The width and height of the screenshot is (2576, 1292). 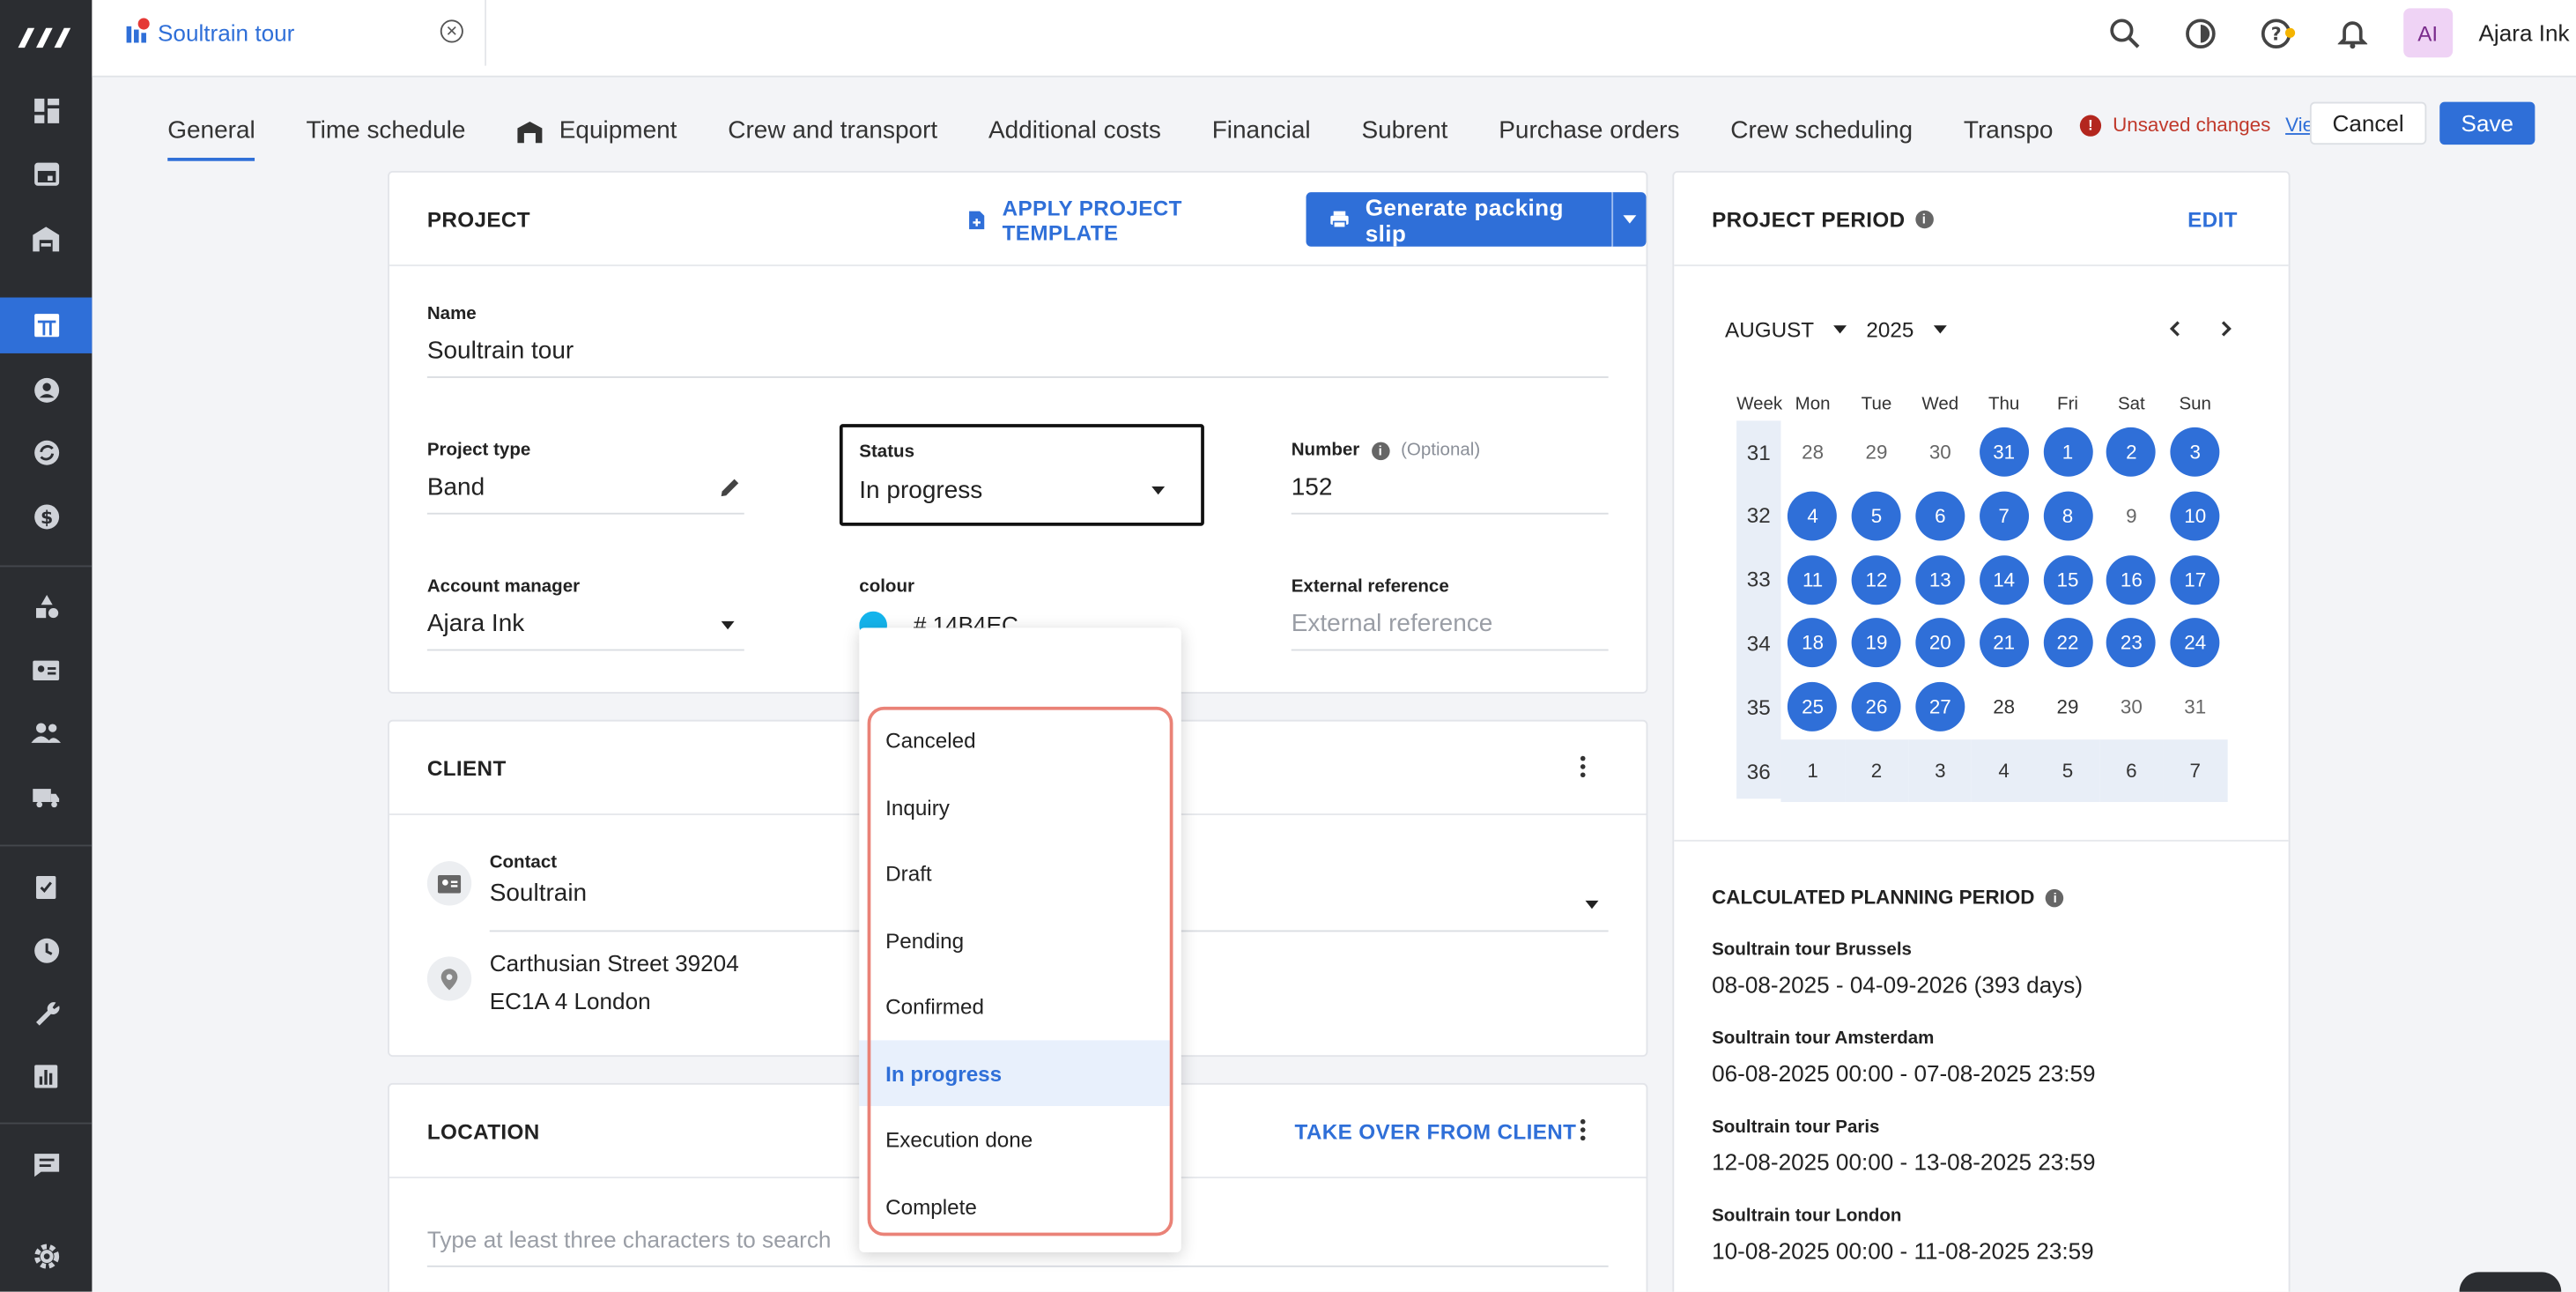 I want to click on calendar-day: 18, so click(x=1812, y=643).